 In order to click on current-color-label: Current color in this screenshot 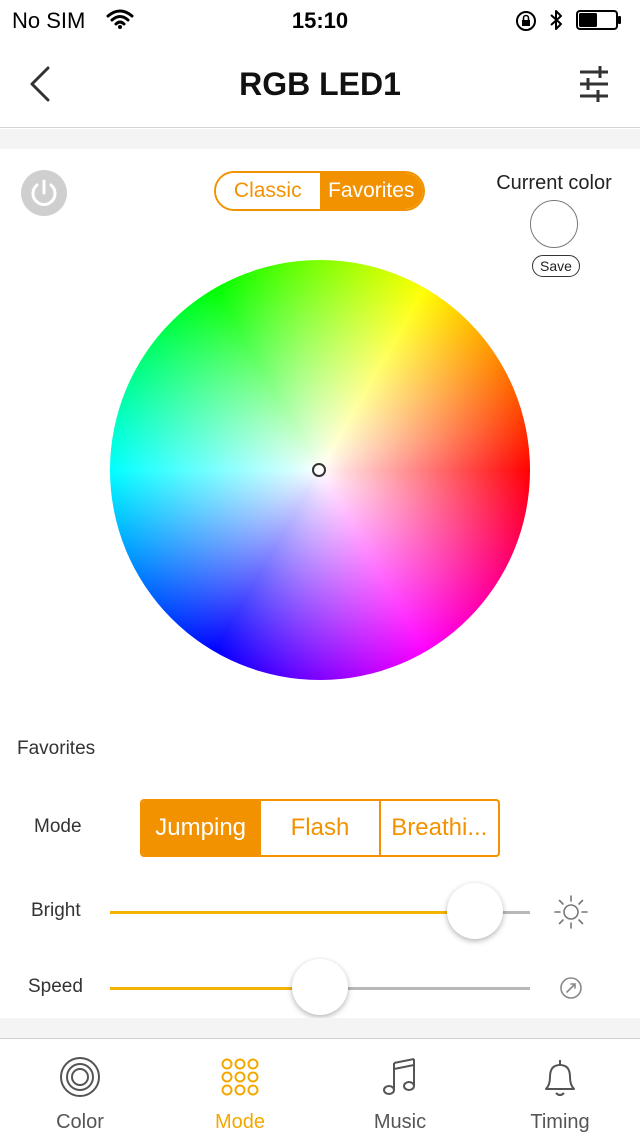, I will do `click(554, 183)`.